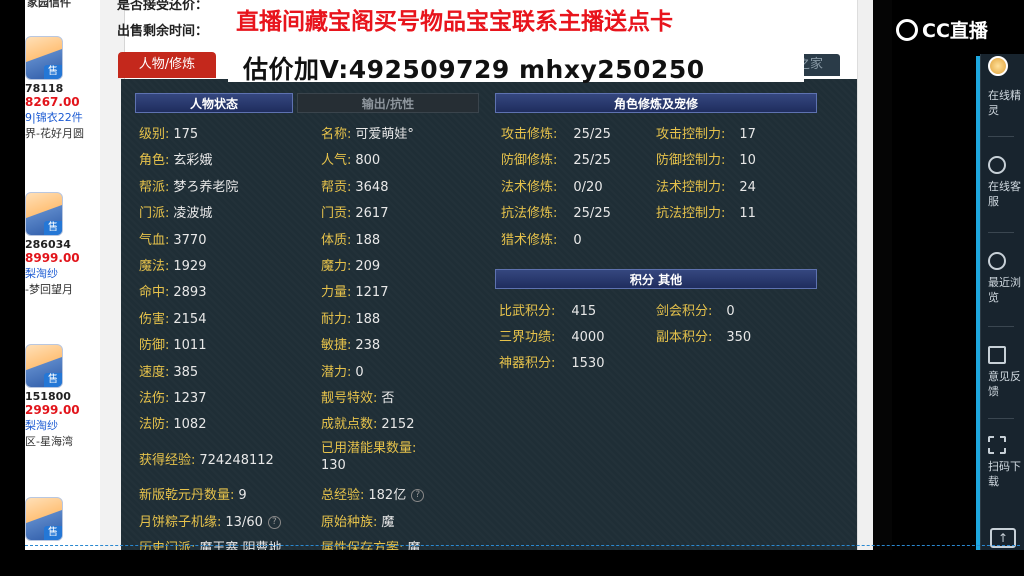 The image size is (1024, 576). What do you see at coordinates (368, 345) in the screenshot?
I see `field-value: 238` at bounding box center [368, 345].